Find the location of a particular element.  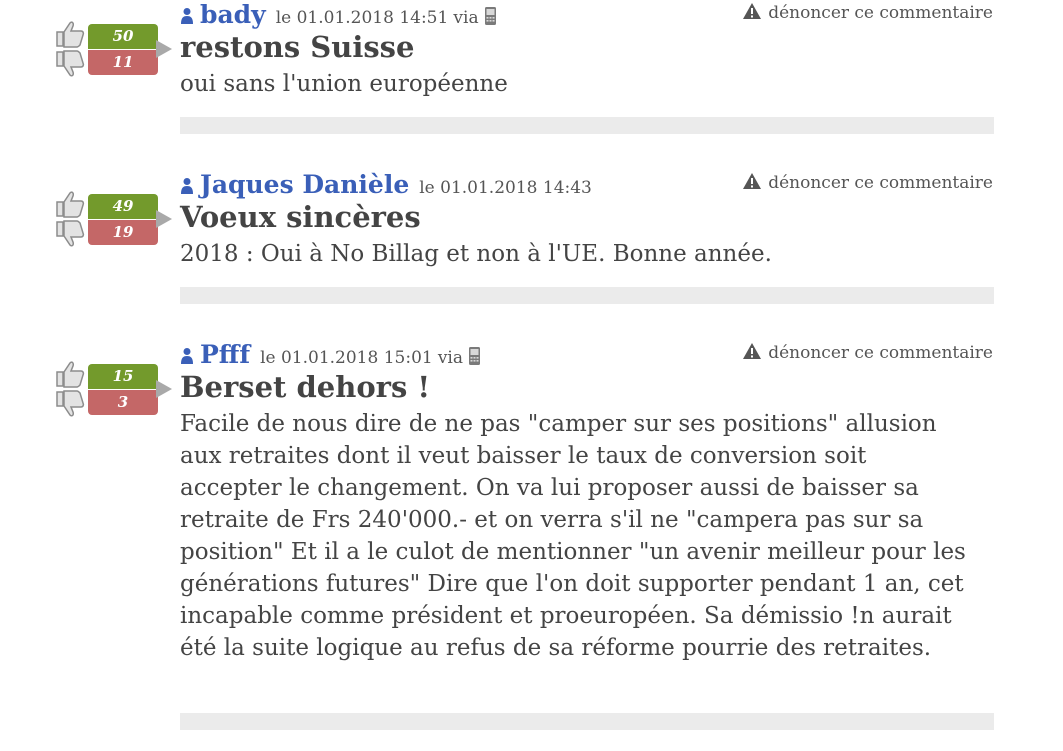

comment-header: bady le 01.01.2018 14:51 via is located at coordinates (338, 14).